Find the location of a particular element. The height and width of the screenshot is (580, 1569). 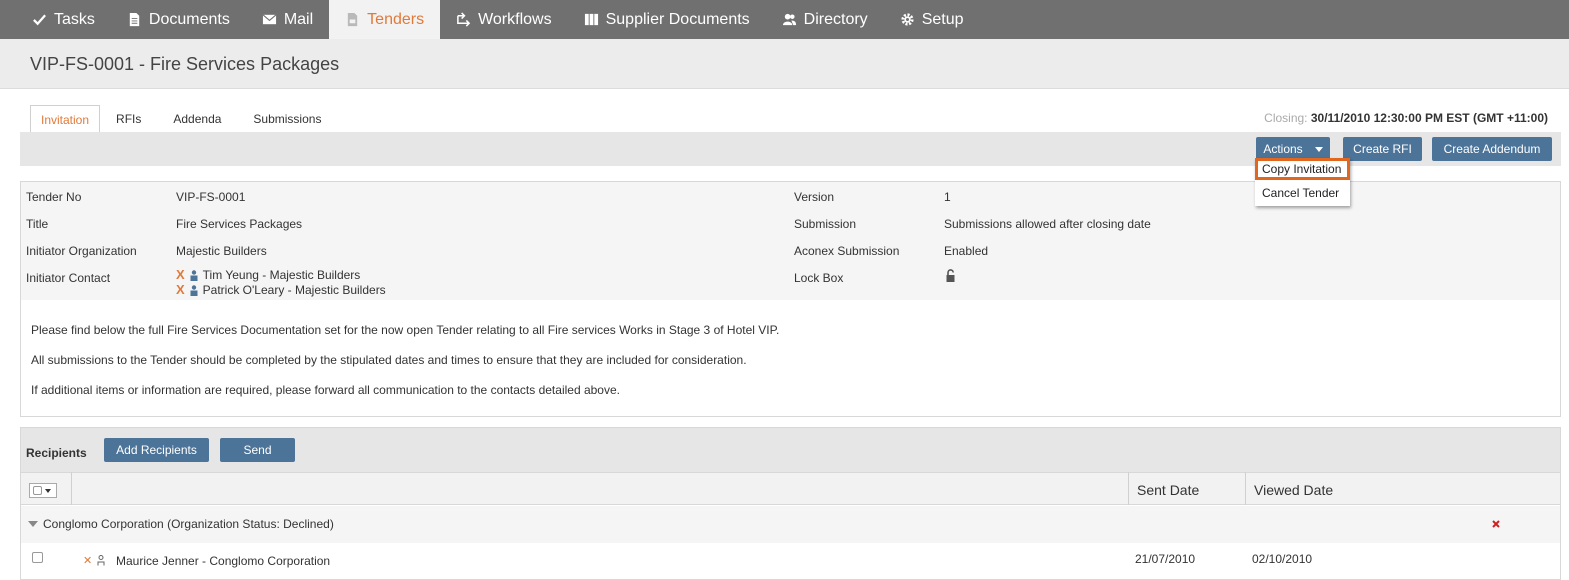

select-all-dropdown is located at coordinates (43, 490).